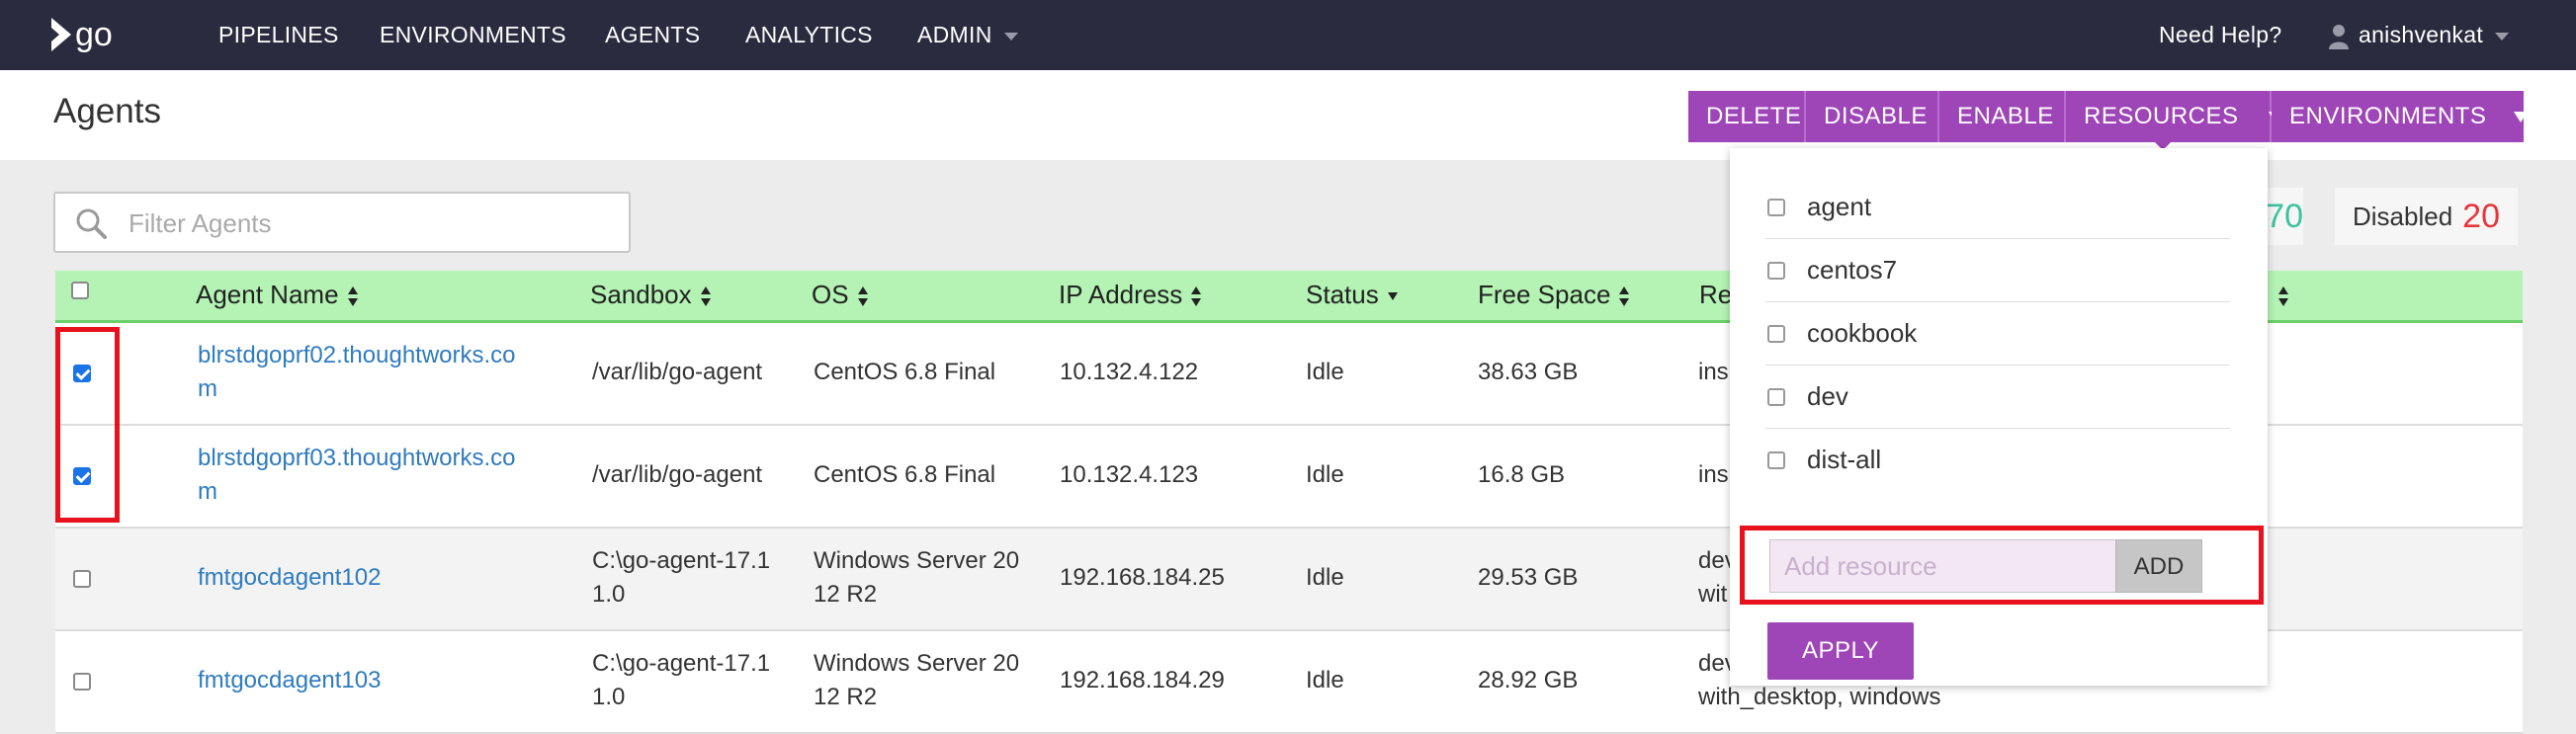 This screenshot has width=2576, height=734. What do you see at coordinates (1392, 296) in the screenshot?
I see `sort-descending-icon` at bounding box center [1392, 296].